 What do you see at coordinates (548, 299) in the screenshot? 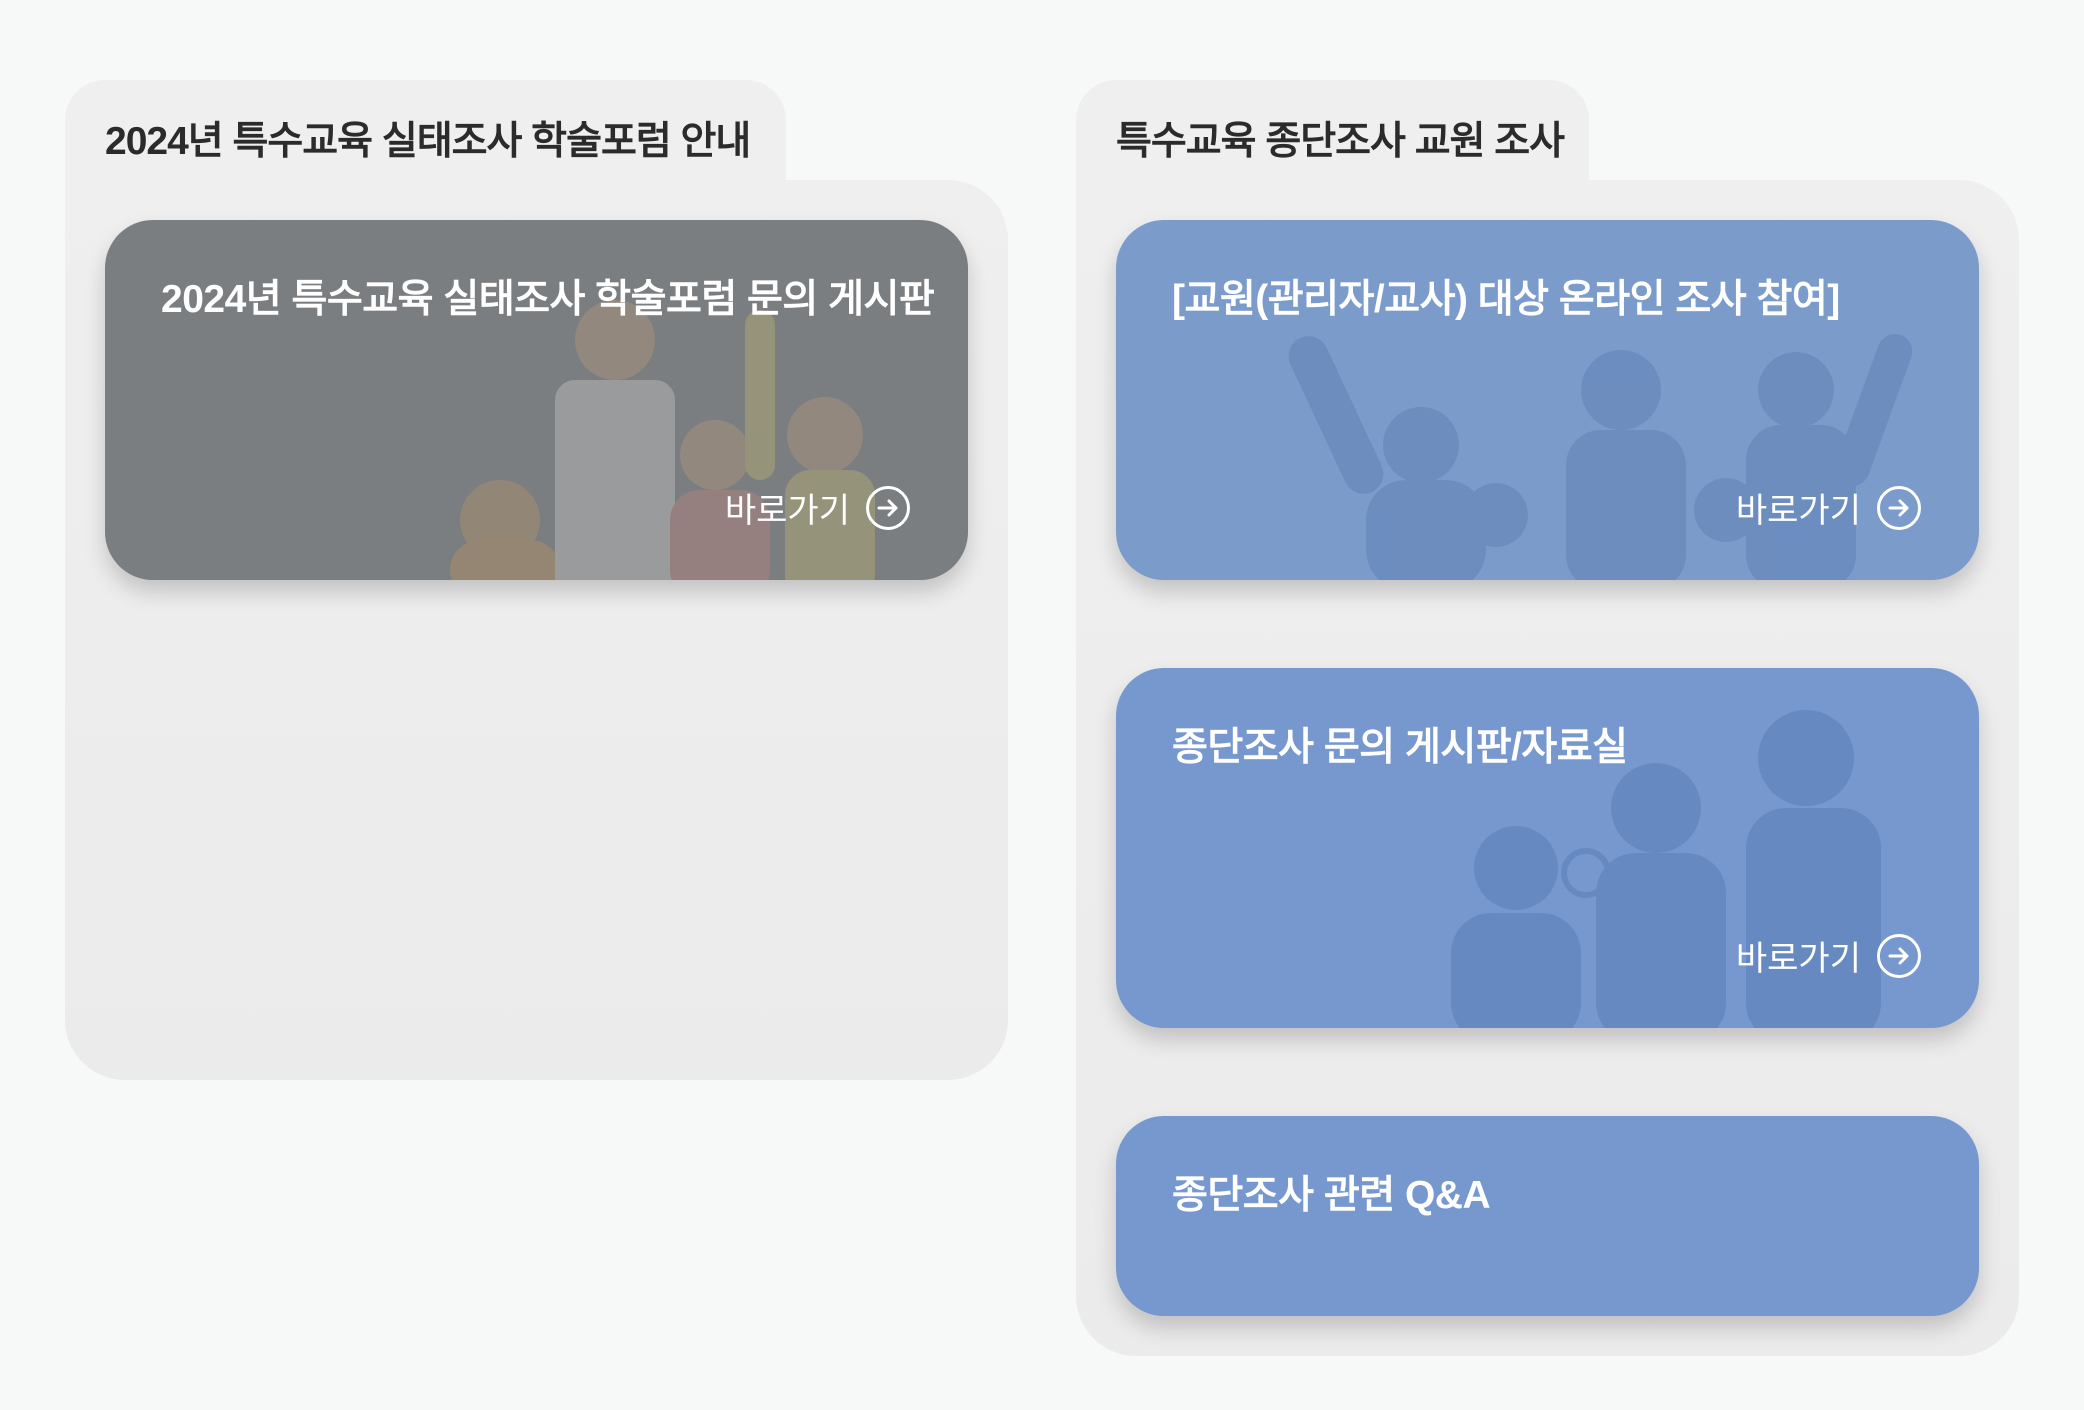
I see `forum-inquiry-board-title: 2024년 특수교육 실태조사 학술포럼 문의 게시판` at bounding box center [548, 299].